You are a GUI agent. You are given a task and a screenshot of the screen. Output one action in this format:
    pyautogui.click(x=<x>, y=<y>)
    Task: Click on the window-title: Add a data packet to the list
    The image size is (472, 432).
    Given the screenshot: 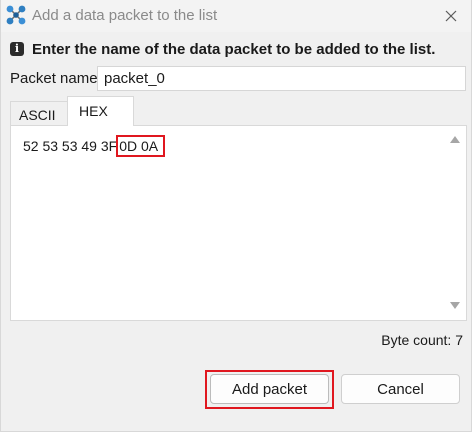 What is the action you would take?
    pyautogui.click(x=125, y=15)
    